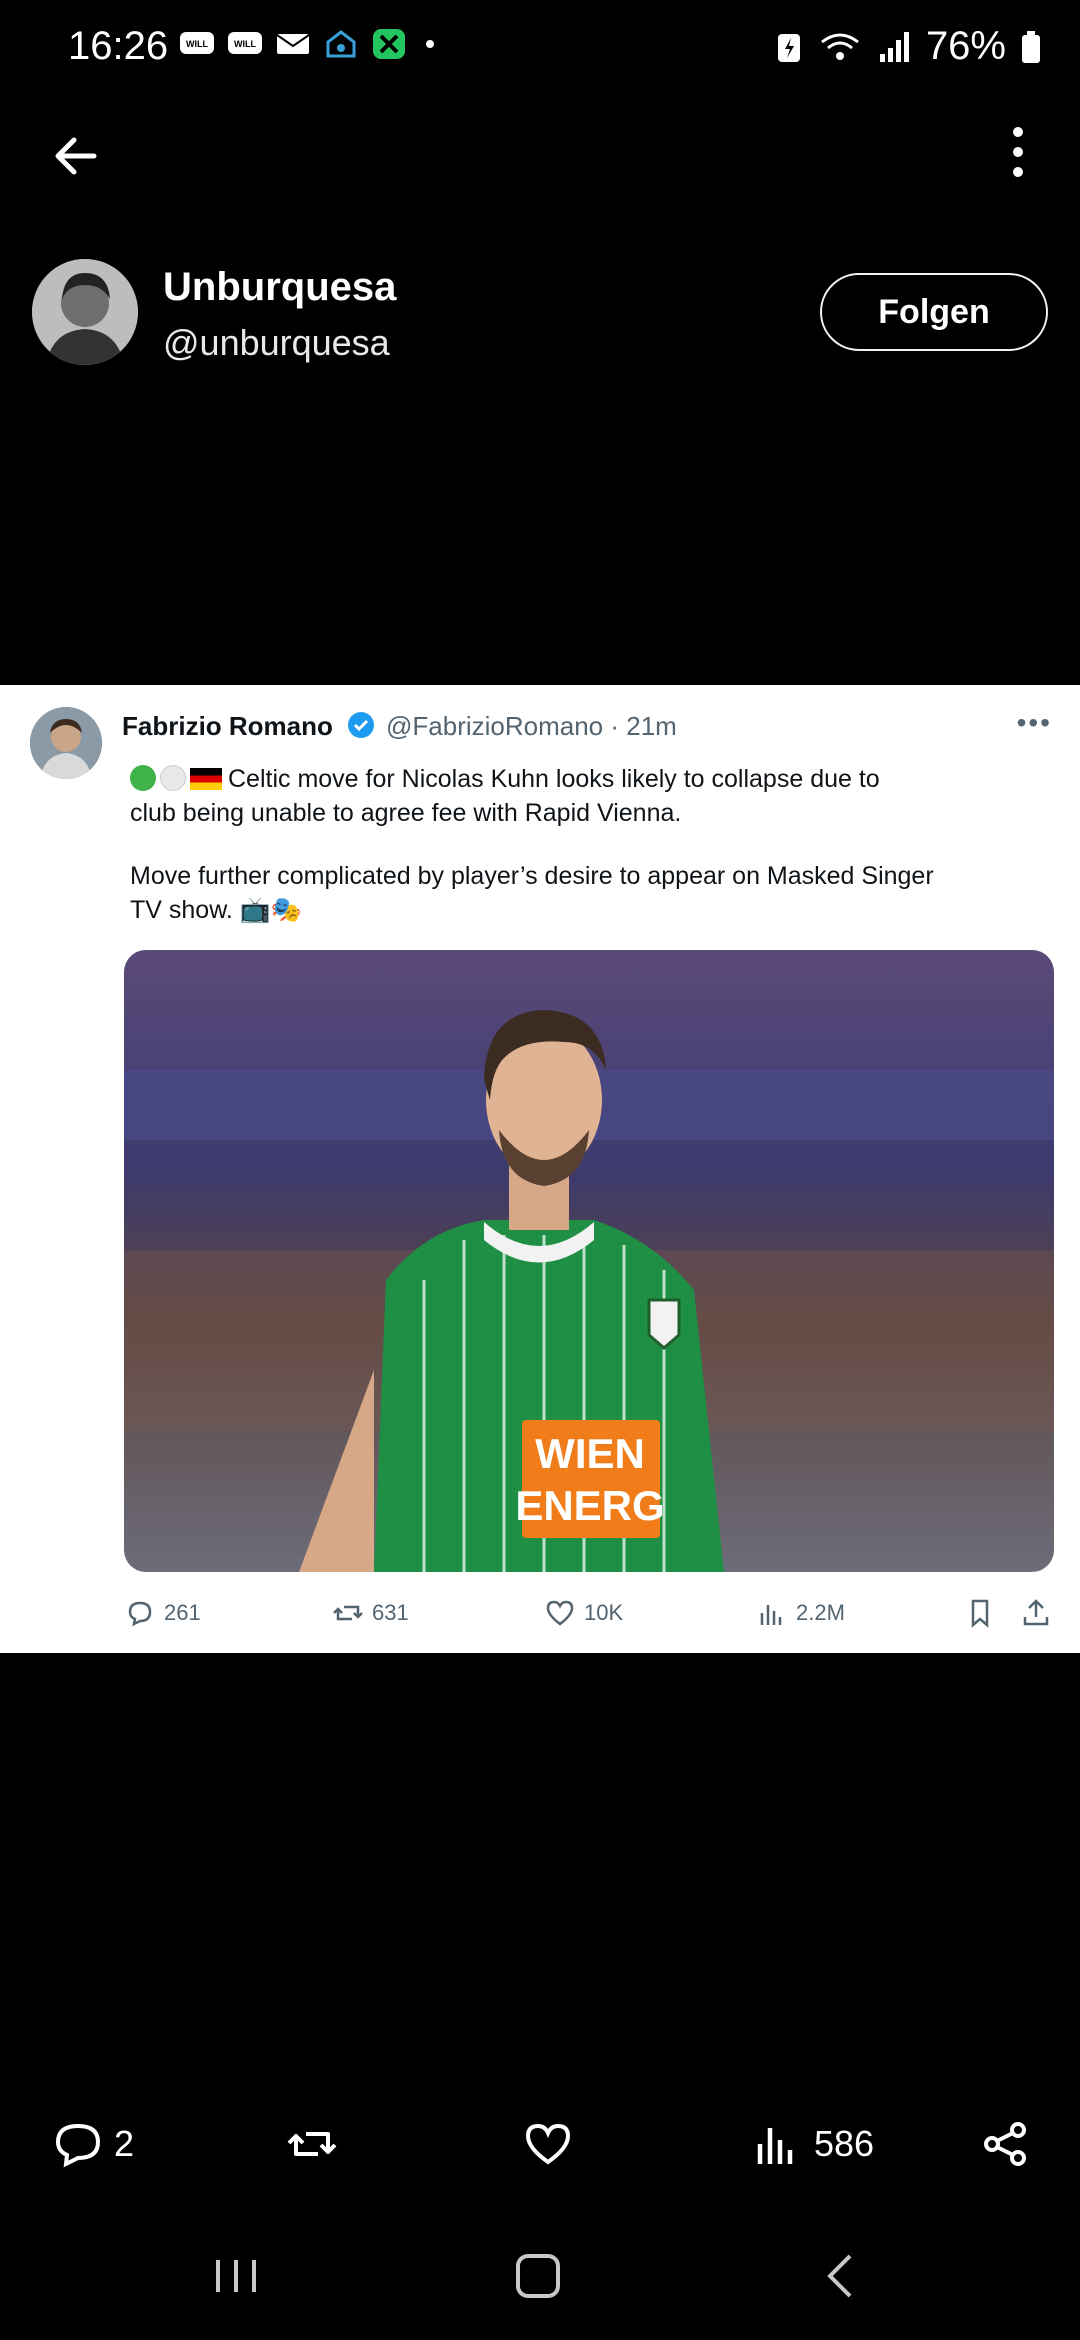  I want to click on battery-saver-icon, so click(788, 47).